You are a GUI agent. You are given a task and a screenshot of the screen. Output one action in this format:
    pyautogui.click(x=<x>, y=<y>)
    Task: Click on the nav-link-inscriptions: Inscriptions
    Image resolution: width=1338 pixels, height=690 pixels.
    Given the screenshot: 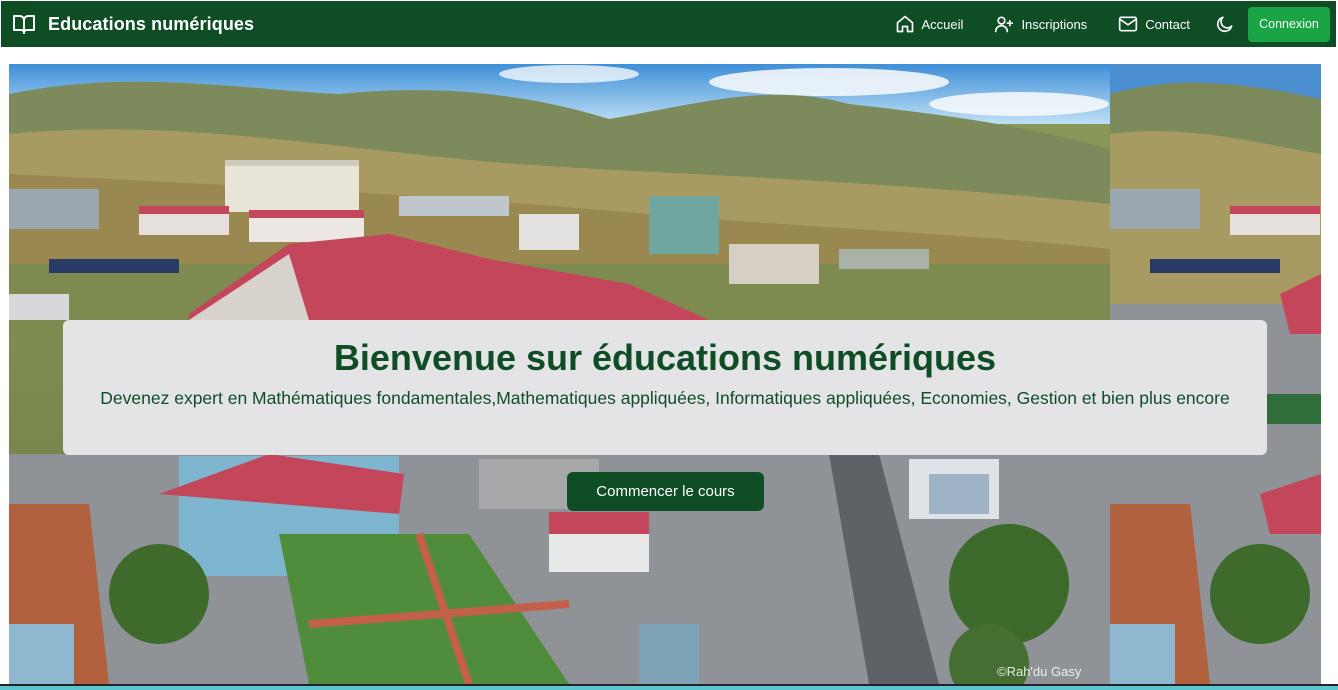 What is the action you would take?
    pyautogui.click(x=1040, y=24)
    